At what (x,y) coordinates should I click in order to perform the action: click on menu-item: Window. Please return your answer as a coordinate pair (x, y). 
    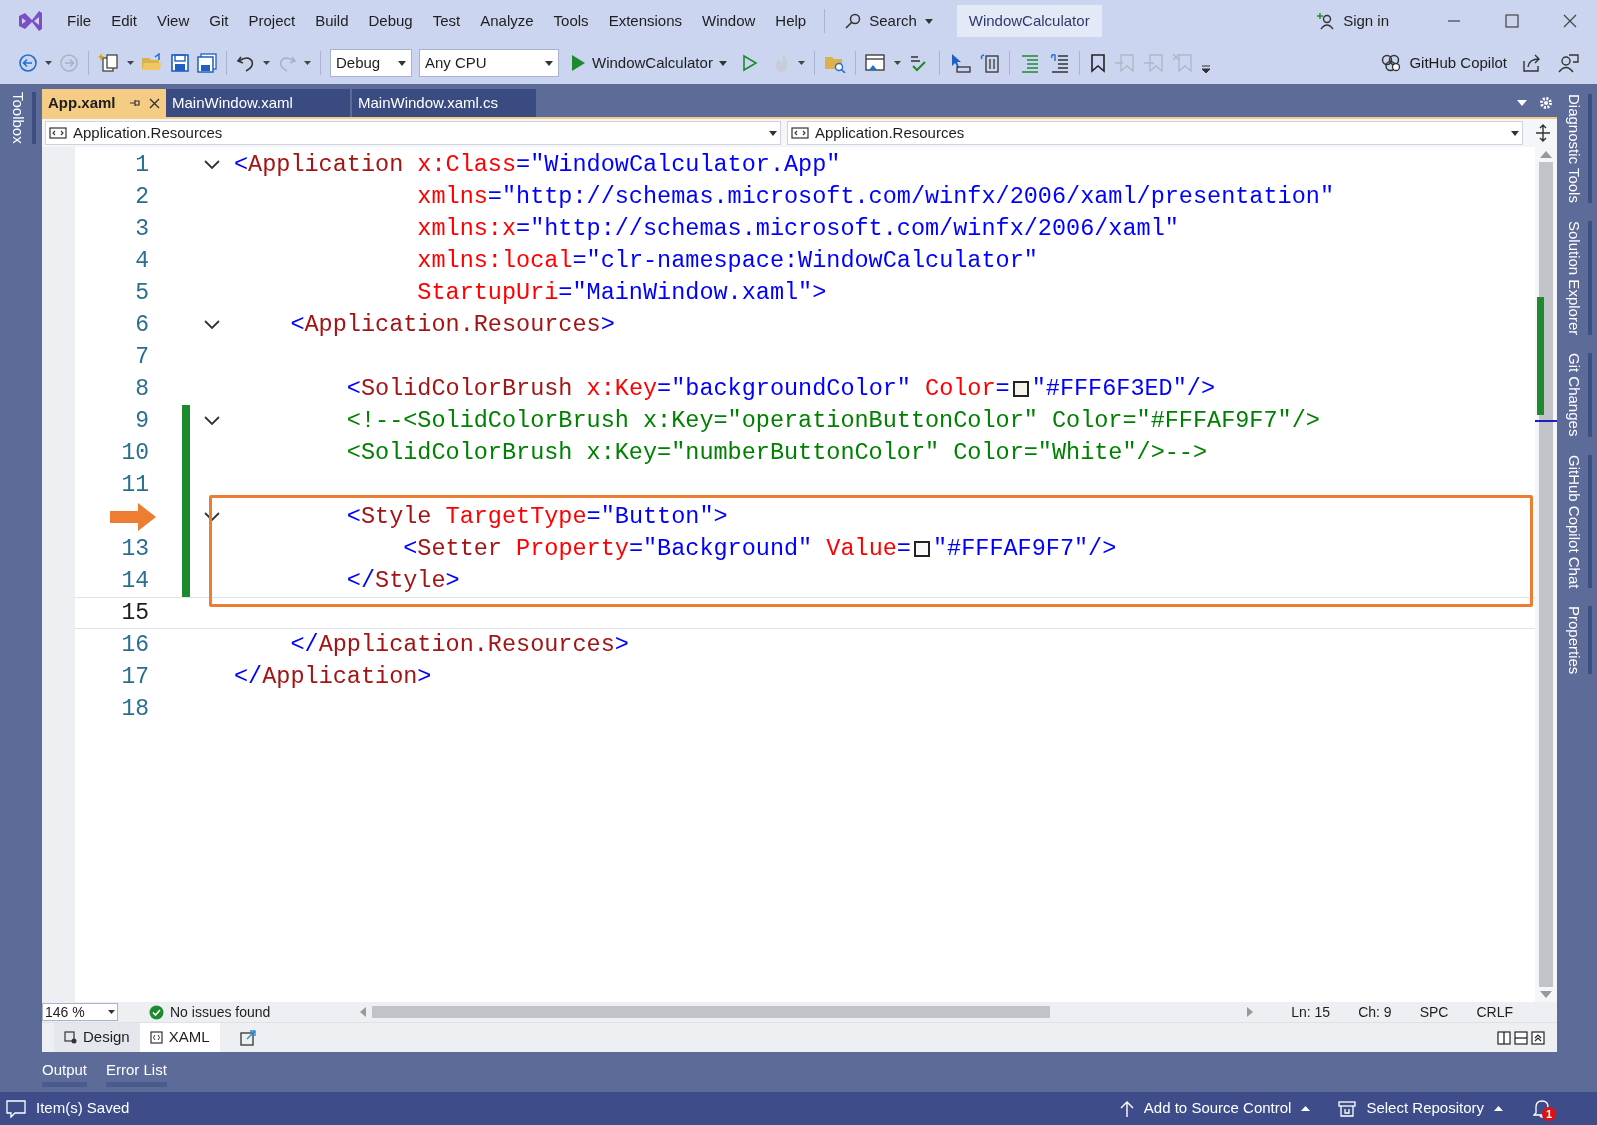
    Looking at the image, I should click on (729, 21).